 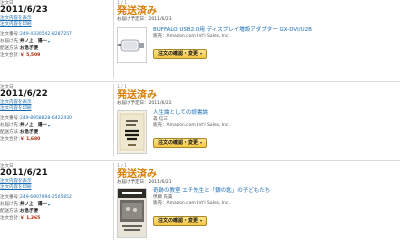 What do you see at coordinates (56, 218) in the screenshot?
I see `total-row: 注文合計： ￥ 1,365` at bounding box center [56, 218].